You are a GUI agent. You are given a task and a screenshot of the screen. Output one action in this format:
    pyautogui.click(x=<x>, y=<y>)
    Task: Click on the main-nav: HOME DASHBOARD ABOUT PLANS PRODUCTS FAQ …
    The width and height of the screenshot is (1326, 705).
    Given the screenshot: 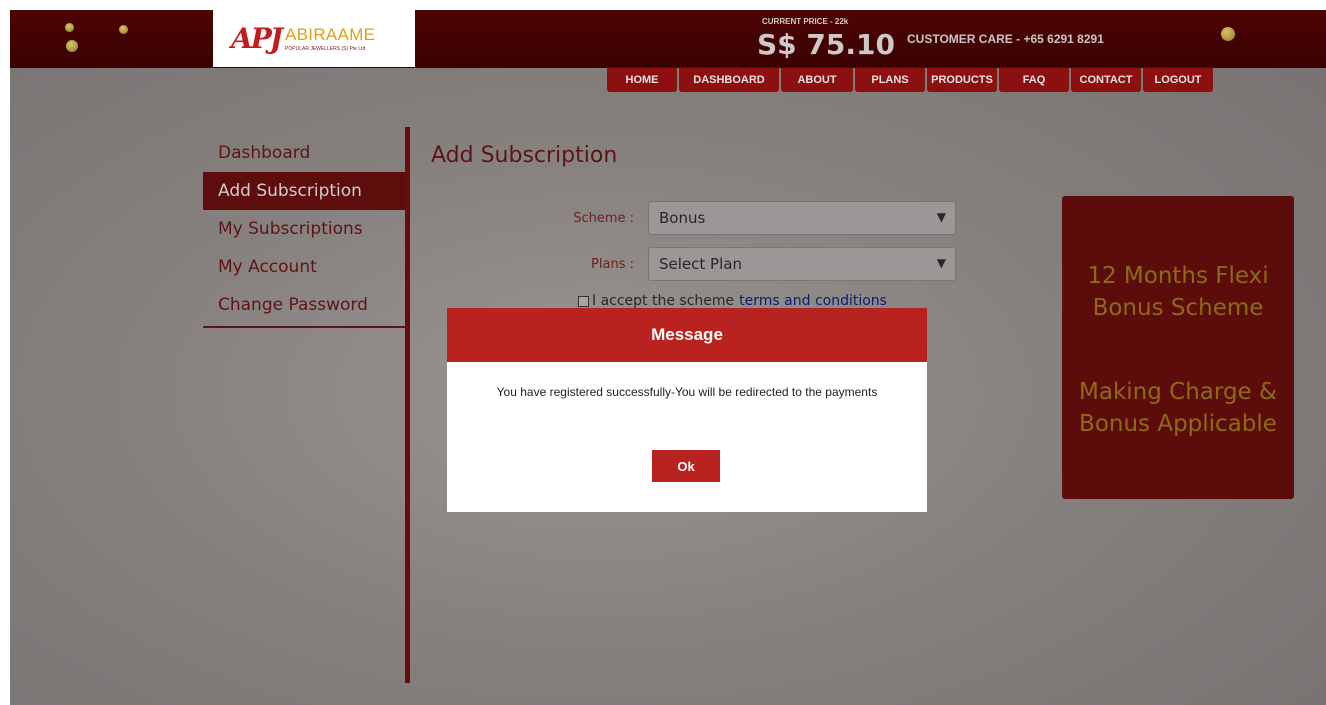 What is the action you would take?
    pyautogui.click(x=910, y=79)
    